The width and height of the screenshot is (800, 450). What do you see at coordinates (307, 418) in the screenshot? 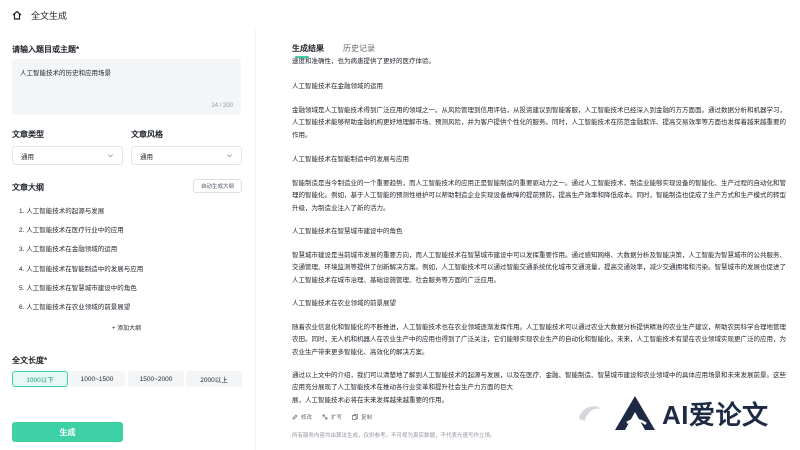
I see `edit-label: 修改` at bounding box center [307, 418].